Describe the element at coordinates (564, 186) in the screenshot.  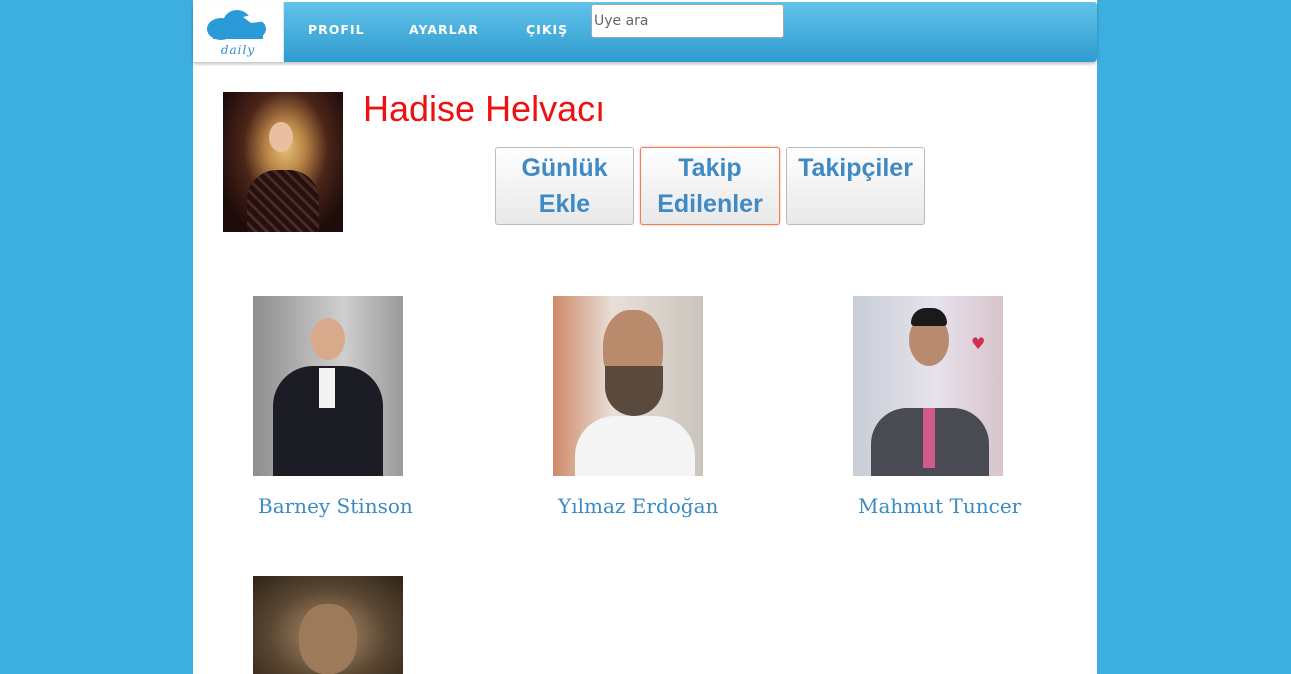
I see `add-diary-button: Günlük Ekle` at that location.